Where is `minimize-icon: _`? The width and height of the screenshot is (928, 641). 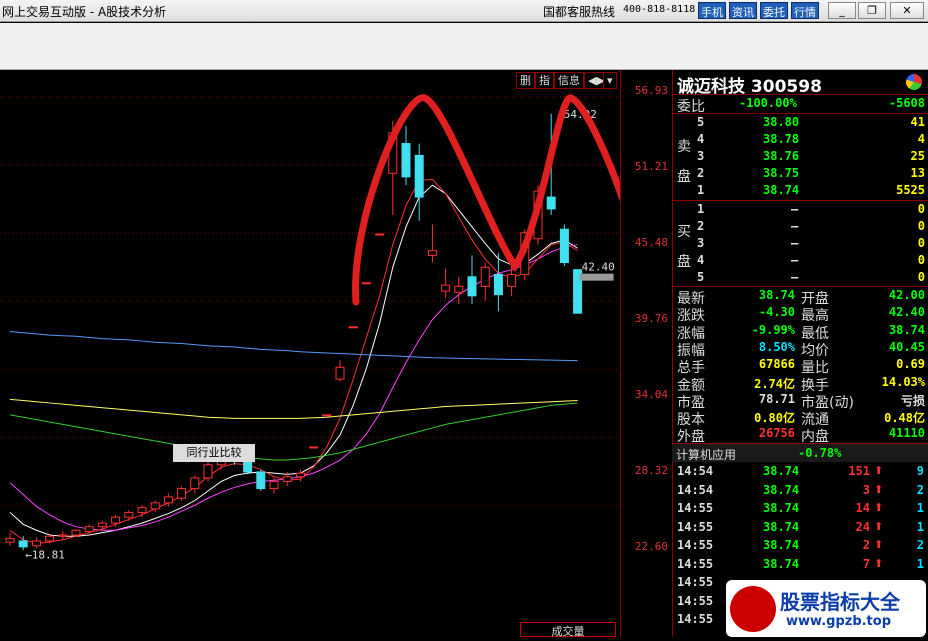 minimize-icon: _ is located at coordinates (842, 10).